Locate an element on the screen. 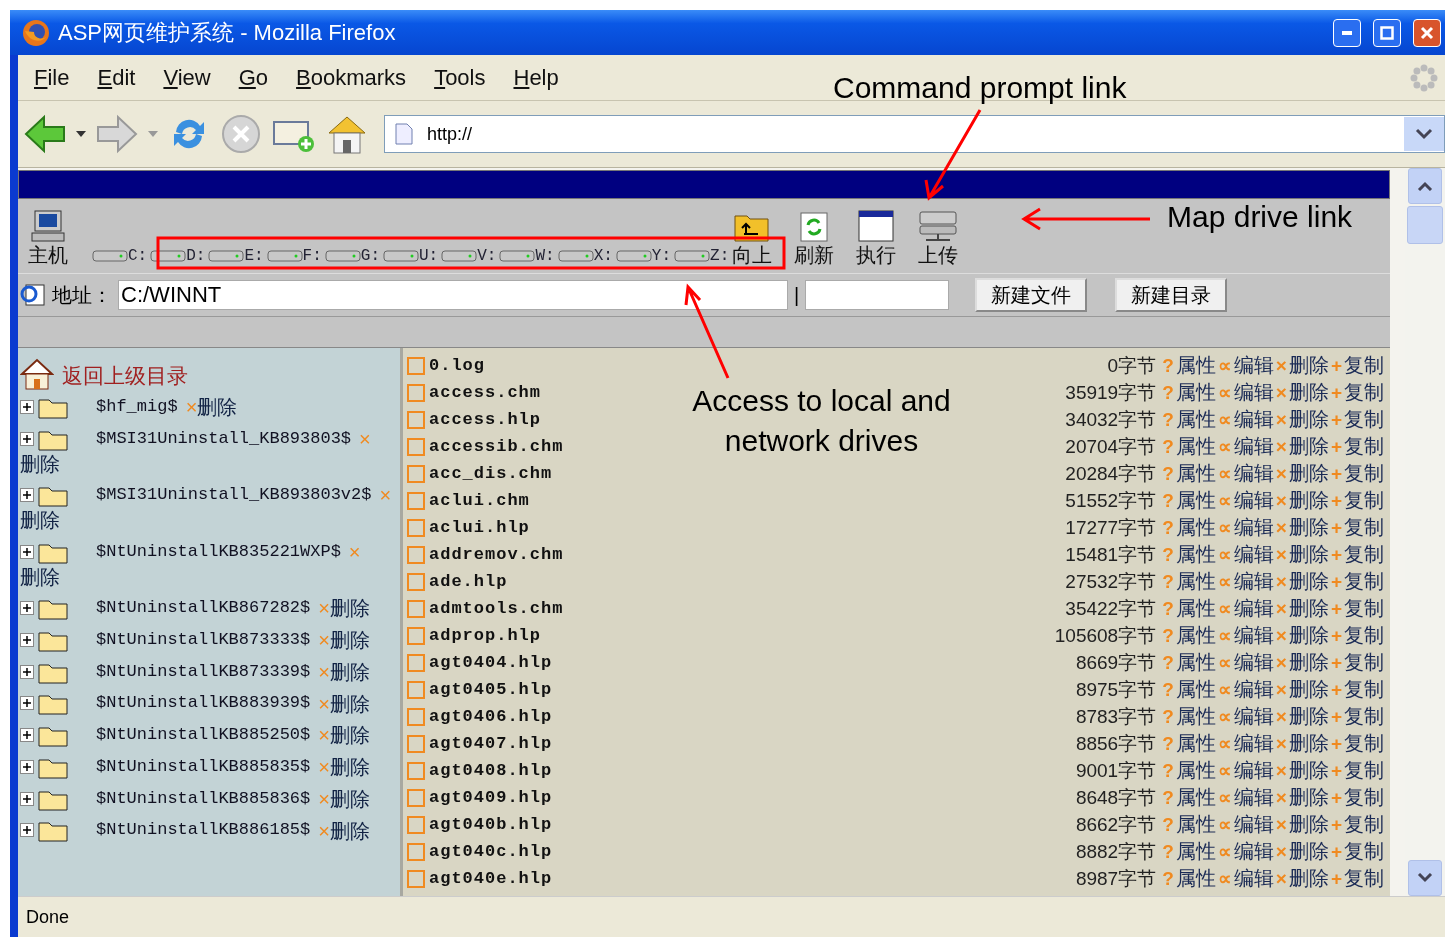  address-field: C:/WINNT is located at coordinates (453, 295).